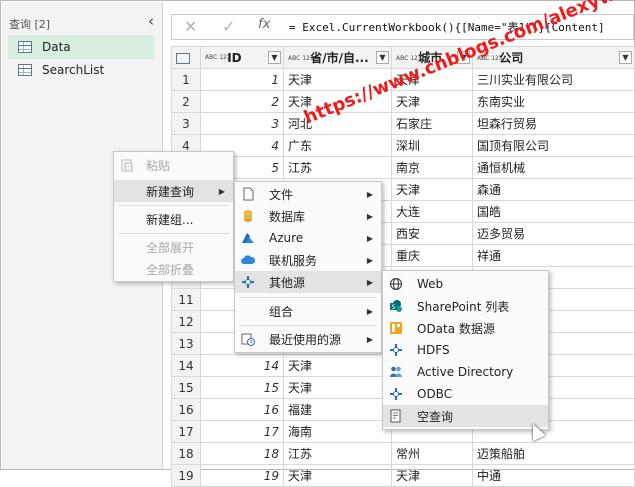  Describe the element at coordinates (186, 365) in the screenshot. I see `row-number: 14` at that location.